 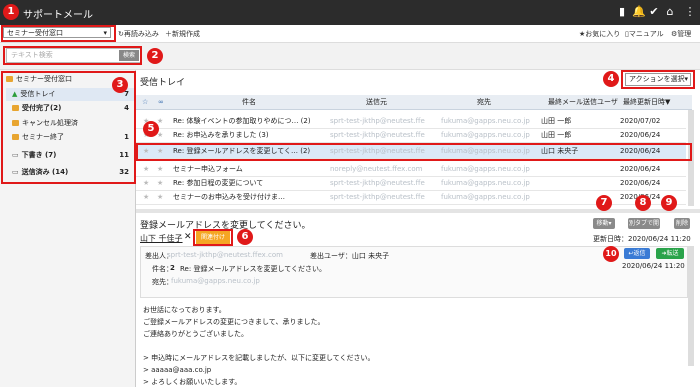 What do you see at coordinates (670, 12) in the screenshot?
I see `home-icon: ⌂` at bounding box center [670, 12].